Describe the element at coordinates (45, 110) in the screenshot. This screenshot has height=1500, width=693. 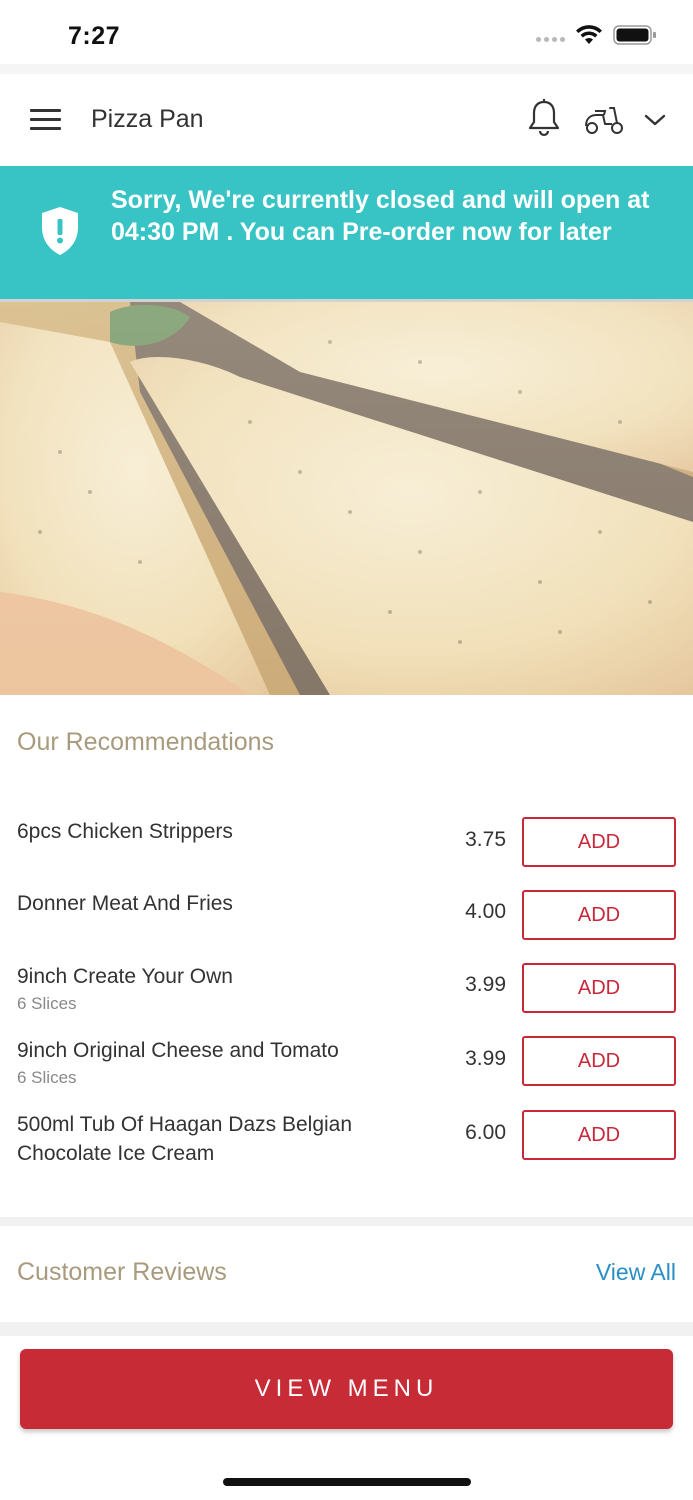
I see `hamburger-menu-icon` at that location.